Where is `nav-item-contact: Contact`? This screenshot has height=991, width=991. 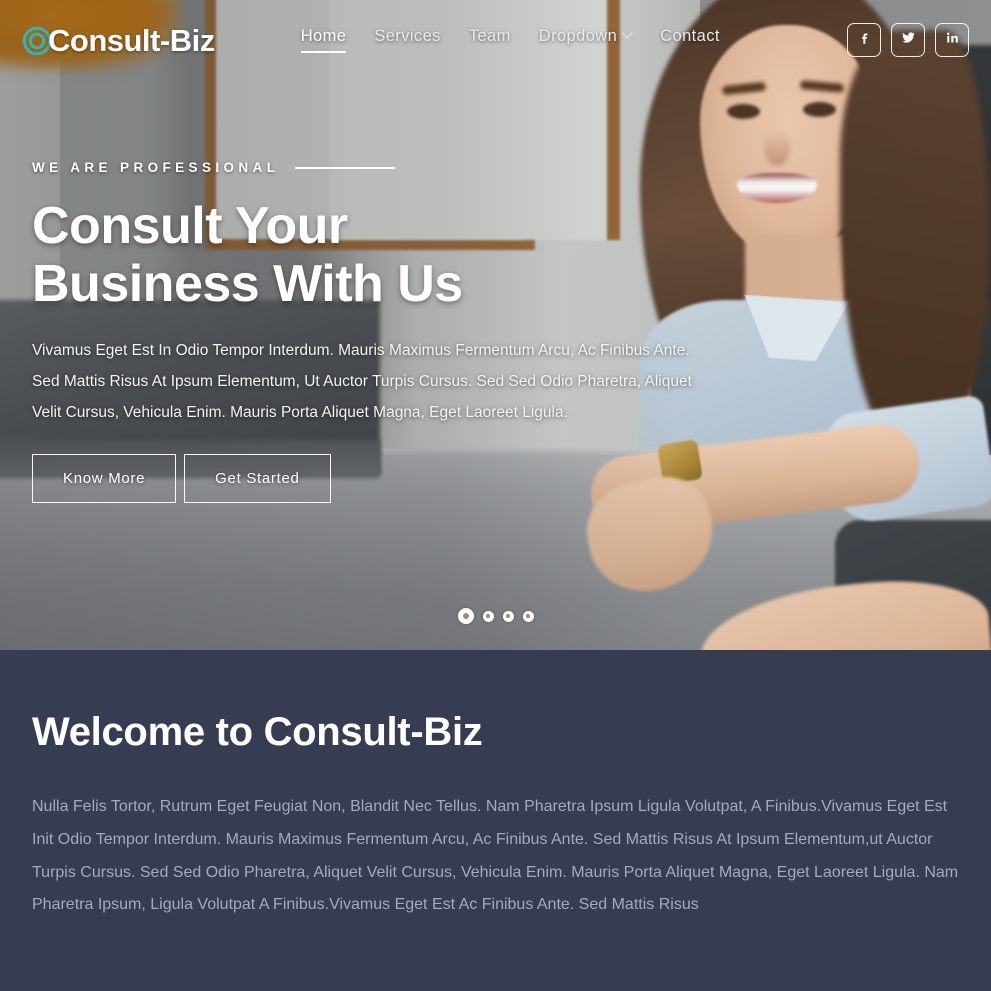 nav-item-contact: Contact is located at coordinates (690, 40).